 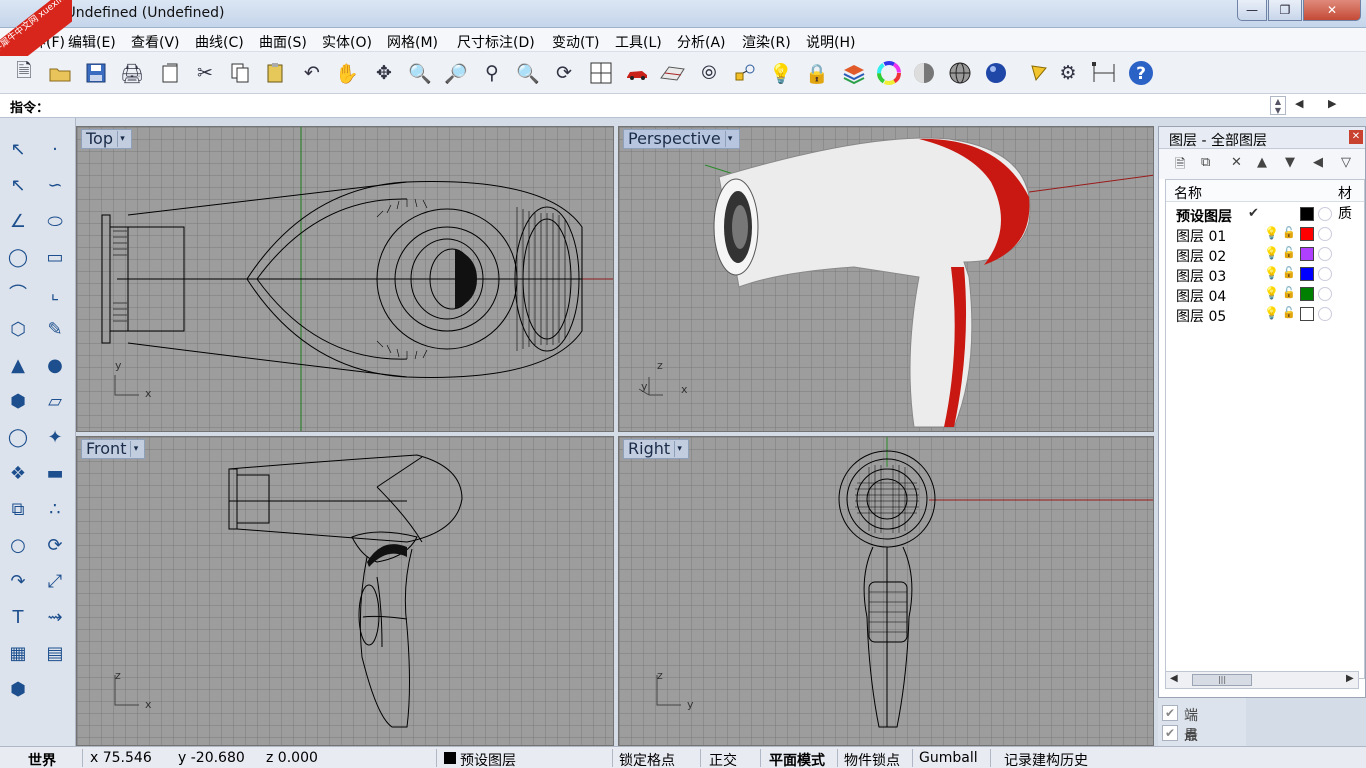 What do you see at coordinates (170, 73) in the screenshot?
I see `import-icon` at bounding box center [170, 73].